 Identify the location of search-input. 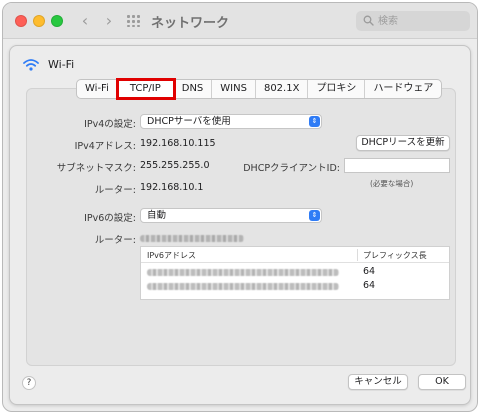
(422, 21).